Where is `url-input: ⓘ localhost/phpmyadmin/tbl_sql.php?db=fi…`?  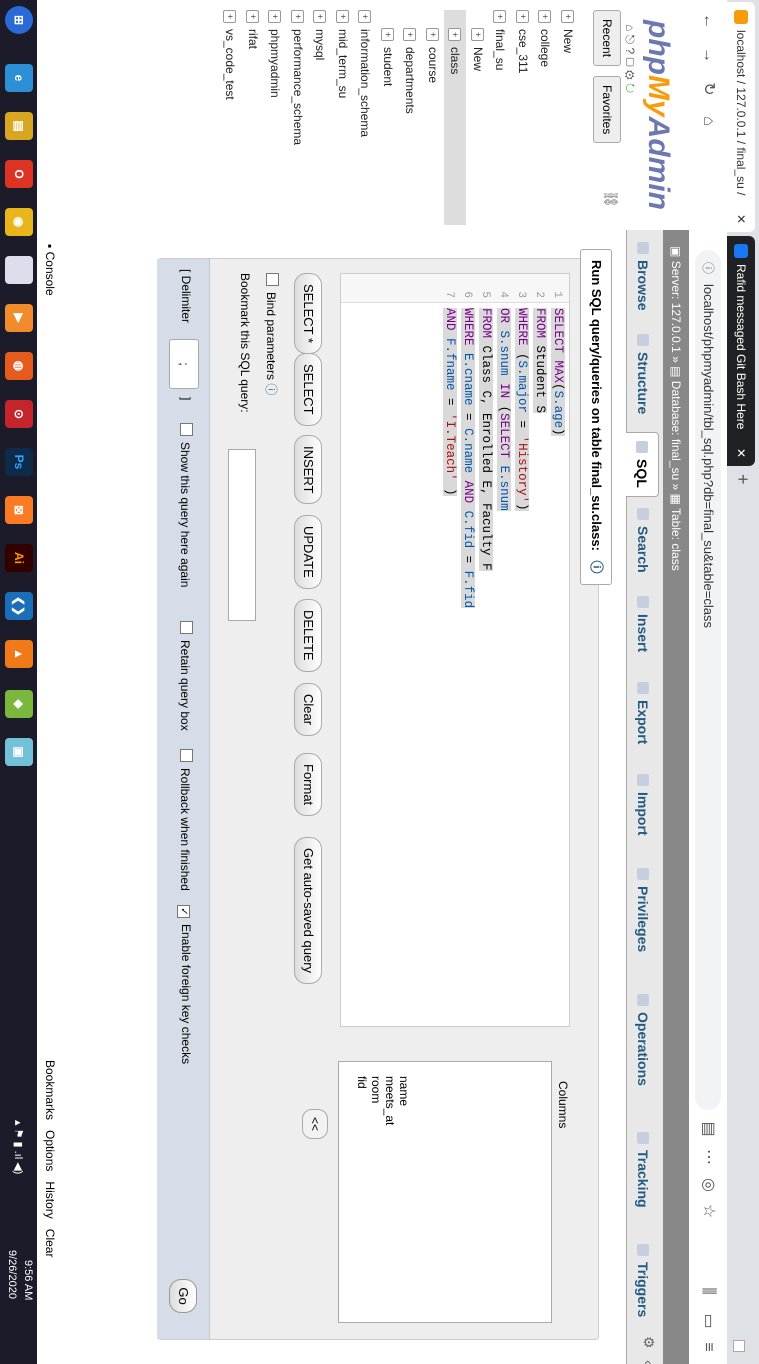 url-input: ⓘ localhost/phpmyadmin/tbl_sql.php?db=fi… is located at coordinates (708, 680).